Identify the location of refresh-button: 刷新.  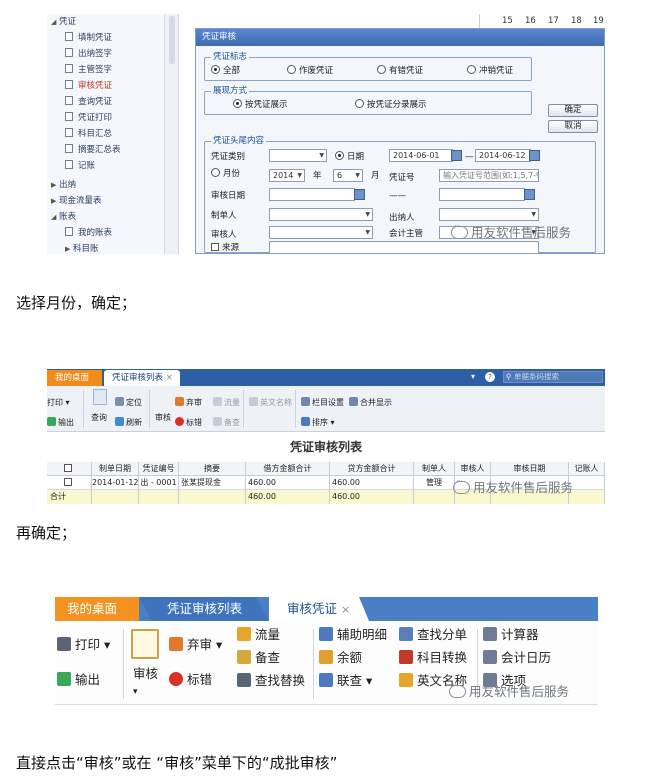
(128, 422).